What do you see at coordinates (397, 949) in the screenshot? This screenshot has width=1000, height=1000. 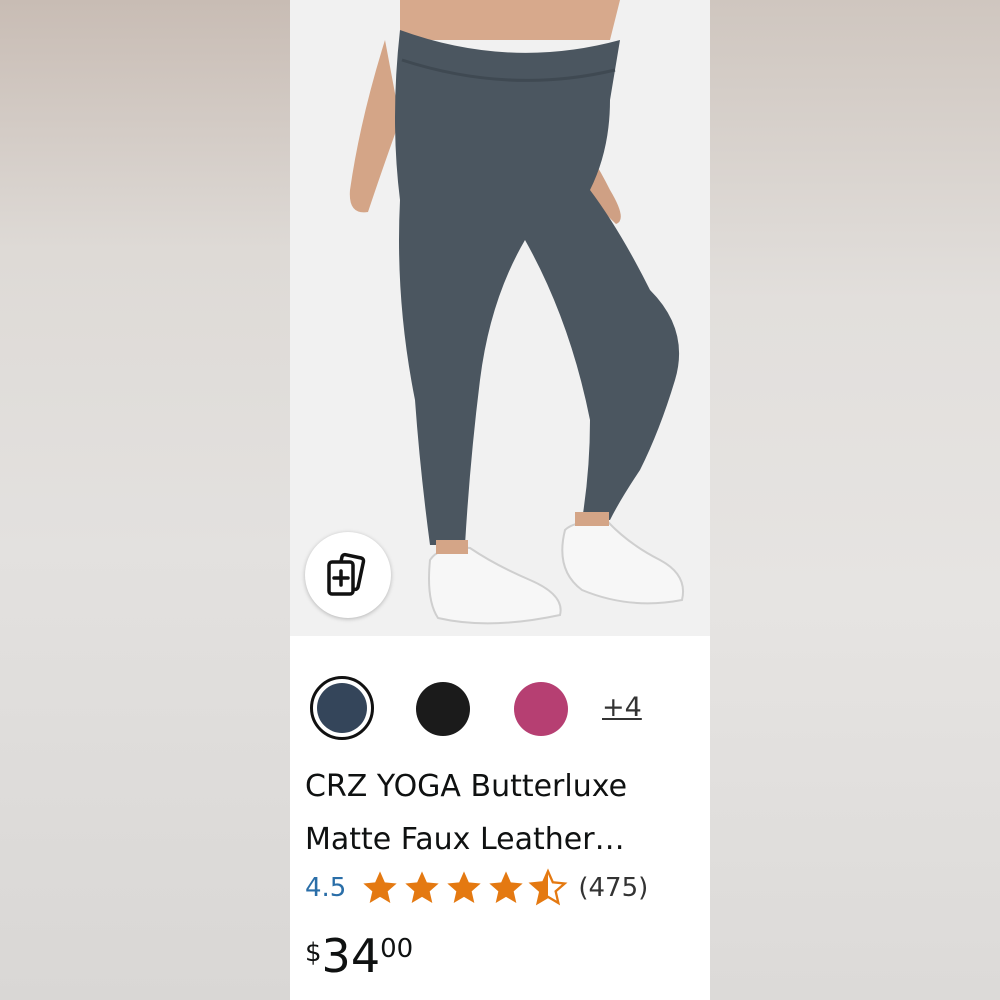 I see `price-fraction: 00` at bounding box center [397, 949].